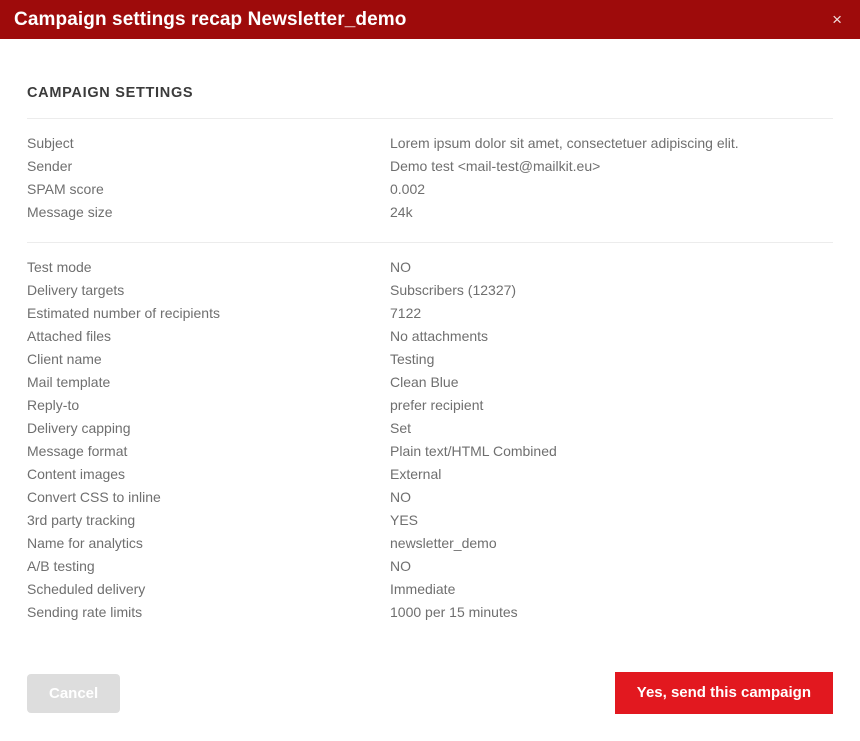 This screenshot has height=741, width=860. I want to click on row-label: Reply-to, so click(53, 405).